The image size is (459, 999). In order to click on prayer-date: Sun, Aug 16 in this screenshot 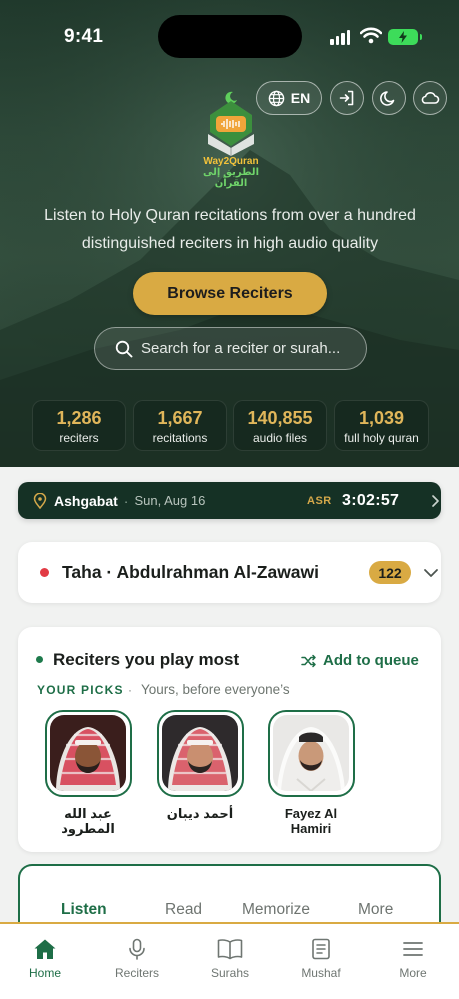, I will do `click(170, 500)`.